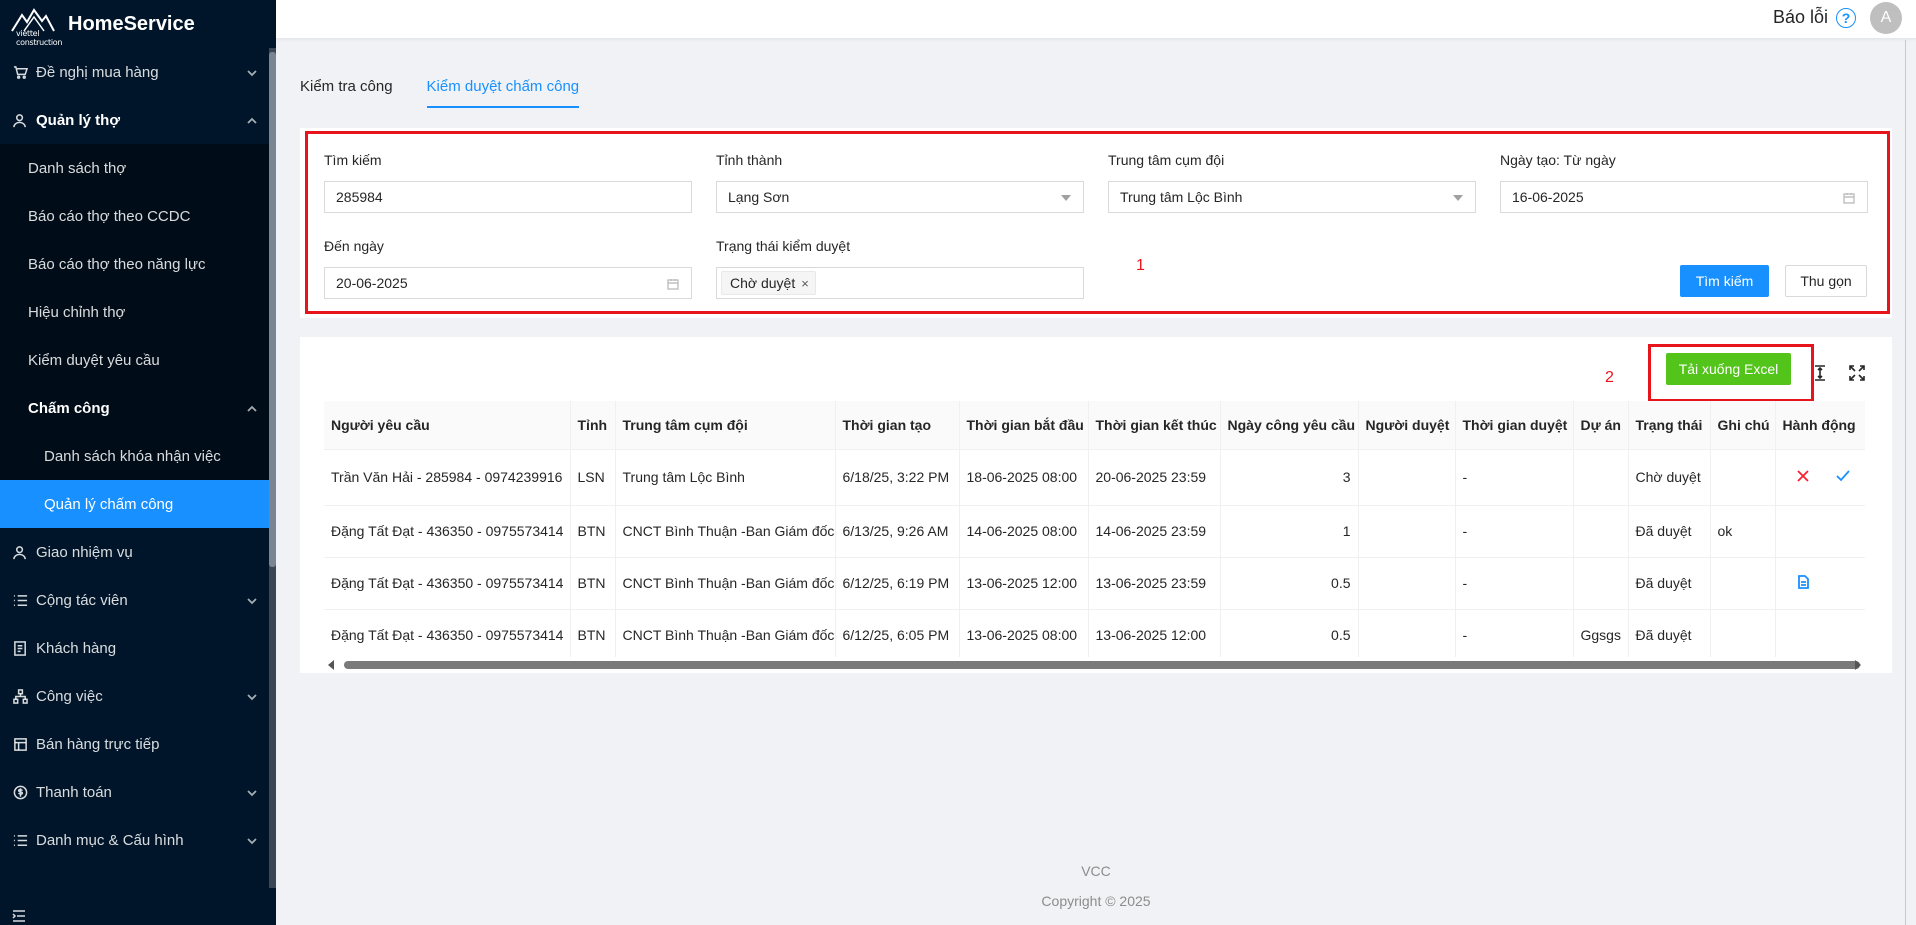 This screenshot has height=925, width=1916. I want to click on keyword-input: 285984, so click(508, 197).